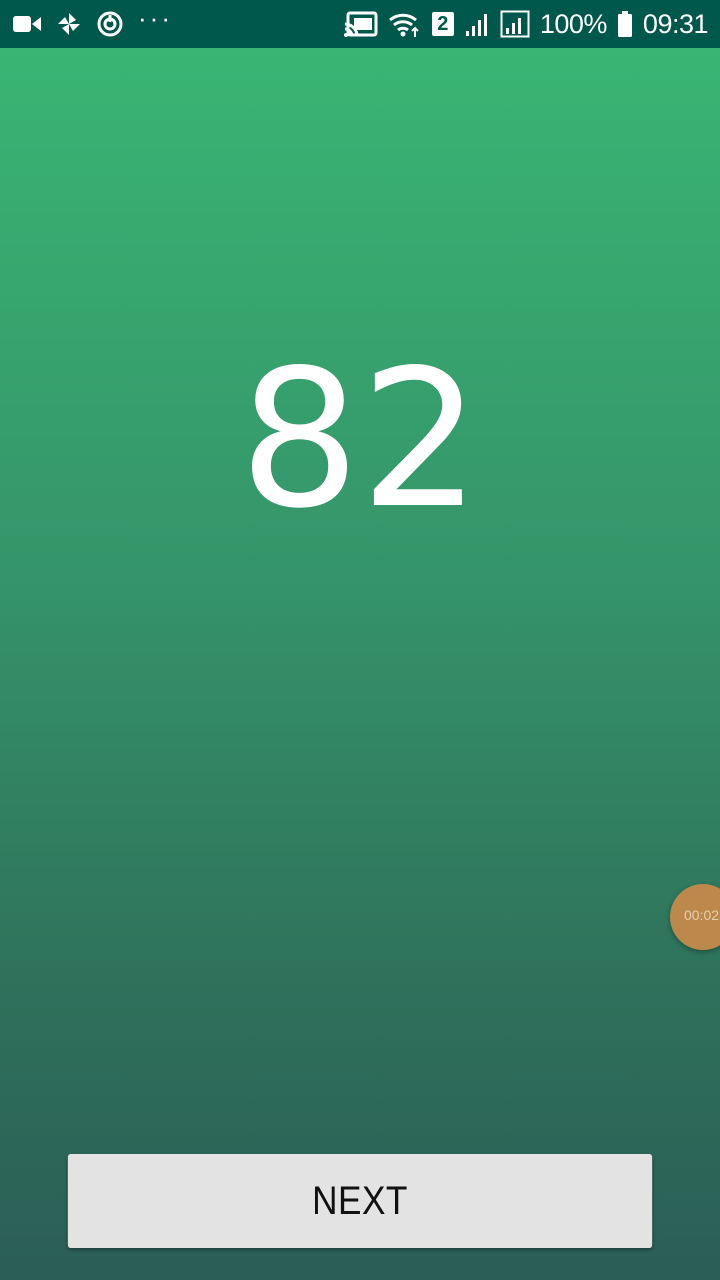 Image resolution: width=720 pixels, height=1280 pixels. I want to click on cast-icon, so click(360, 24).